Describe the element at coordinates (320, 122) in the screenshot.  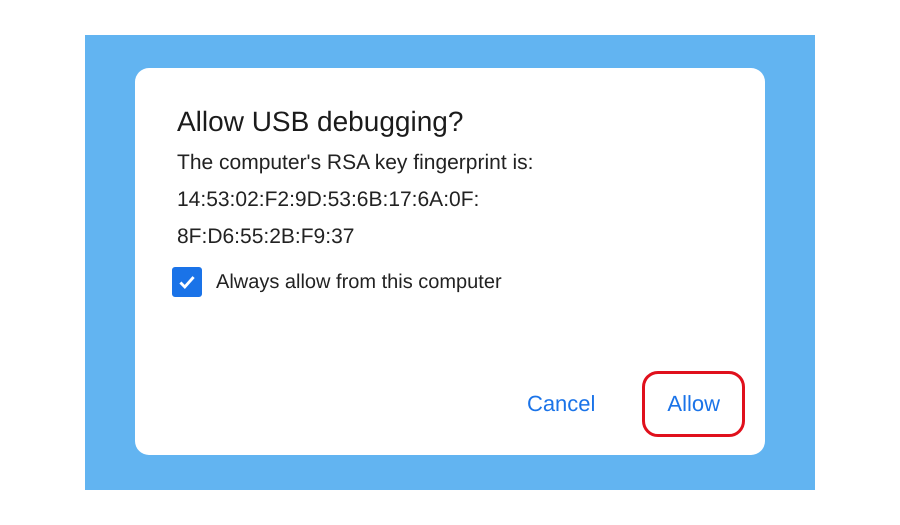
I see `dialog-title: Allow USB debugging?` at that location.